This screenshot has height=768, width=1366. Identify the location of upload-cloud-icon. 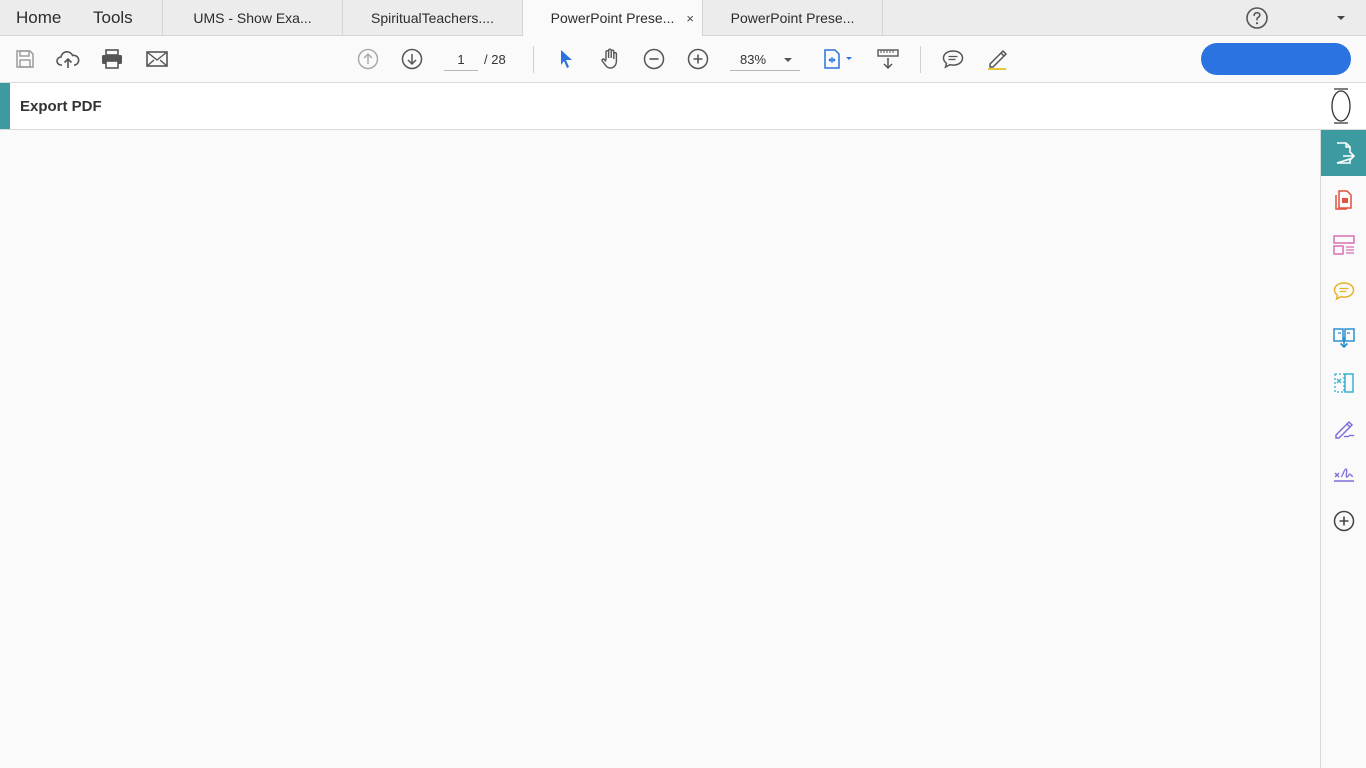
(68, 59).